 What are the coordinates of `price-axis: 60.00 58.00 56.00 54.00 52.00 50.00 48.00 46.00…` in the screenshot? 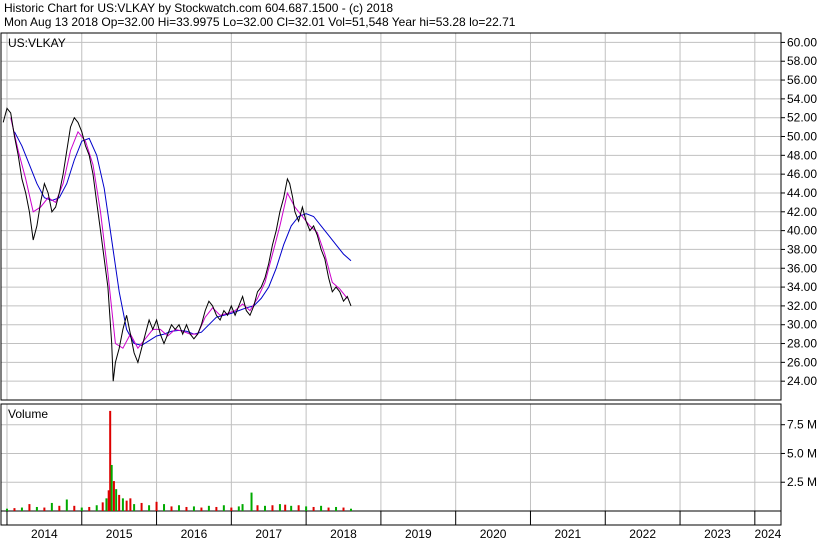 It's located at (799, 211).